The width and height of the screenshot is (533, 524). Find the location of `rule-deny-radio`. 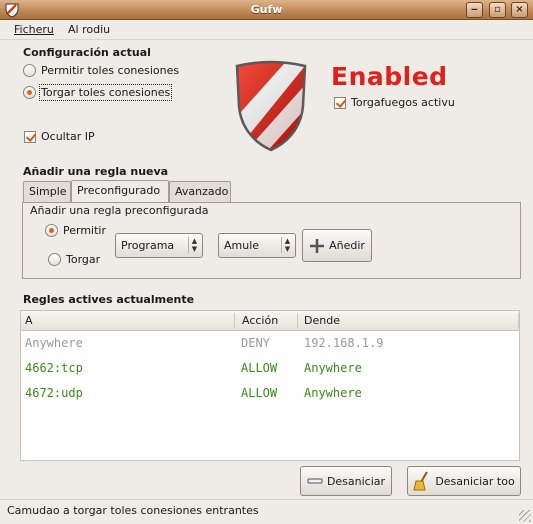

rule-deny-radio is located at coordinates (54, 259).